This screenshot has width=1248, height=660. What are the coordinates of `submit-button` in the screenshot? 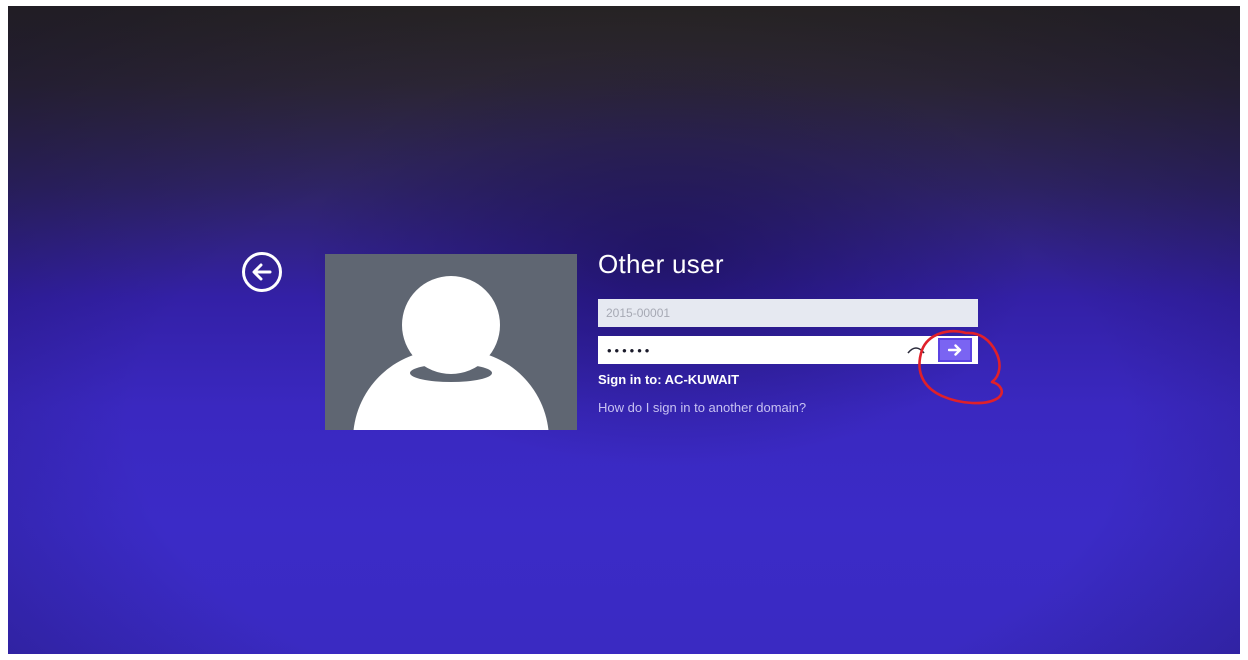 It's located at (955, 350).